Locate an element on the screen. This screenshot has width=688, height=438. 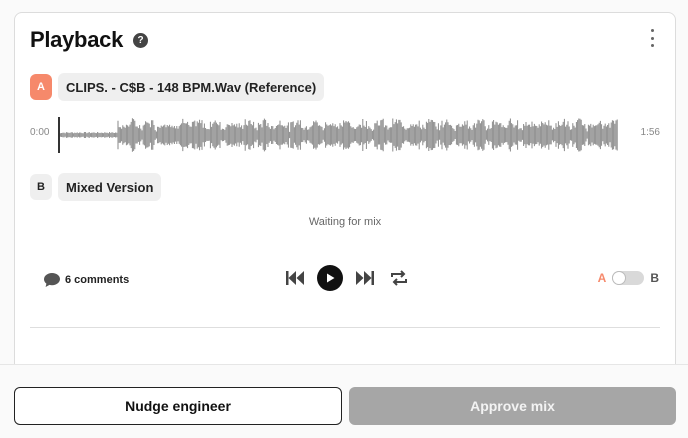
time-end: 1:56 is located at coordinates (650, 132).